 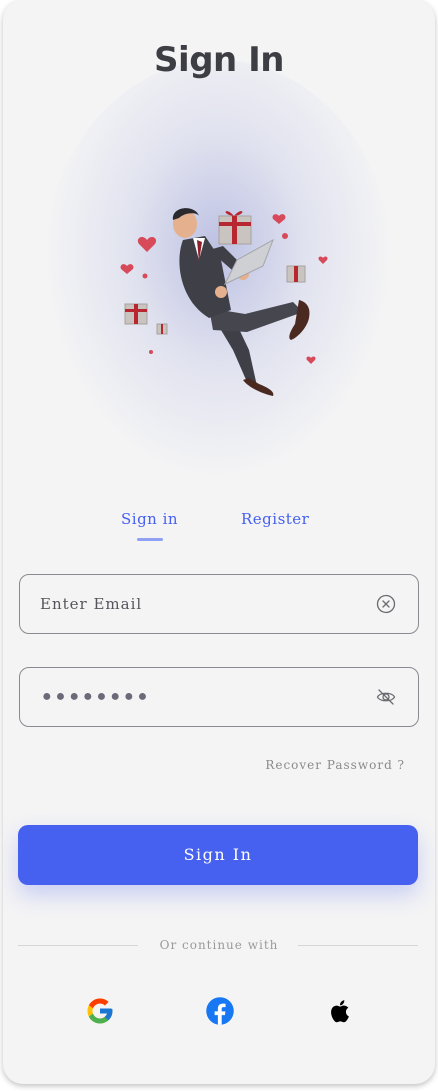 What do you see at coordinates (340, 1011) in the screenshot?
I see `apple-icon` at bounding box center [340, 1011].